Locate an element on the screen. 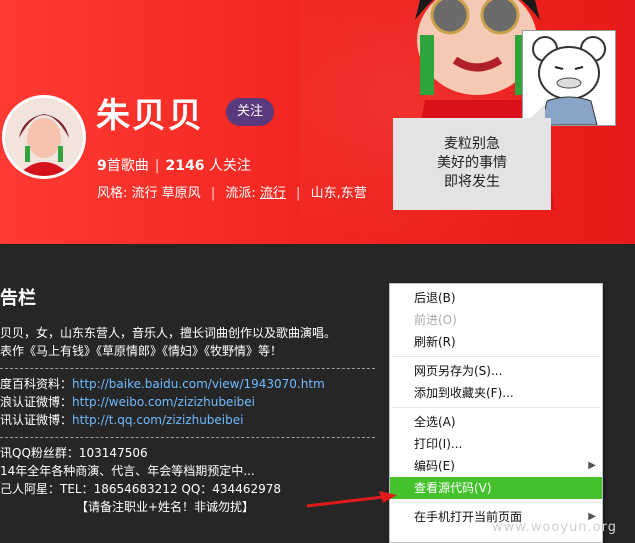 The height and width of the screenshot is (543, 635). meme-caption-line: 麦粒别急 is located at coordinates (472, 144).